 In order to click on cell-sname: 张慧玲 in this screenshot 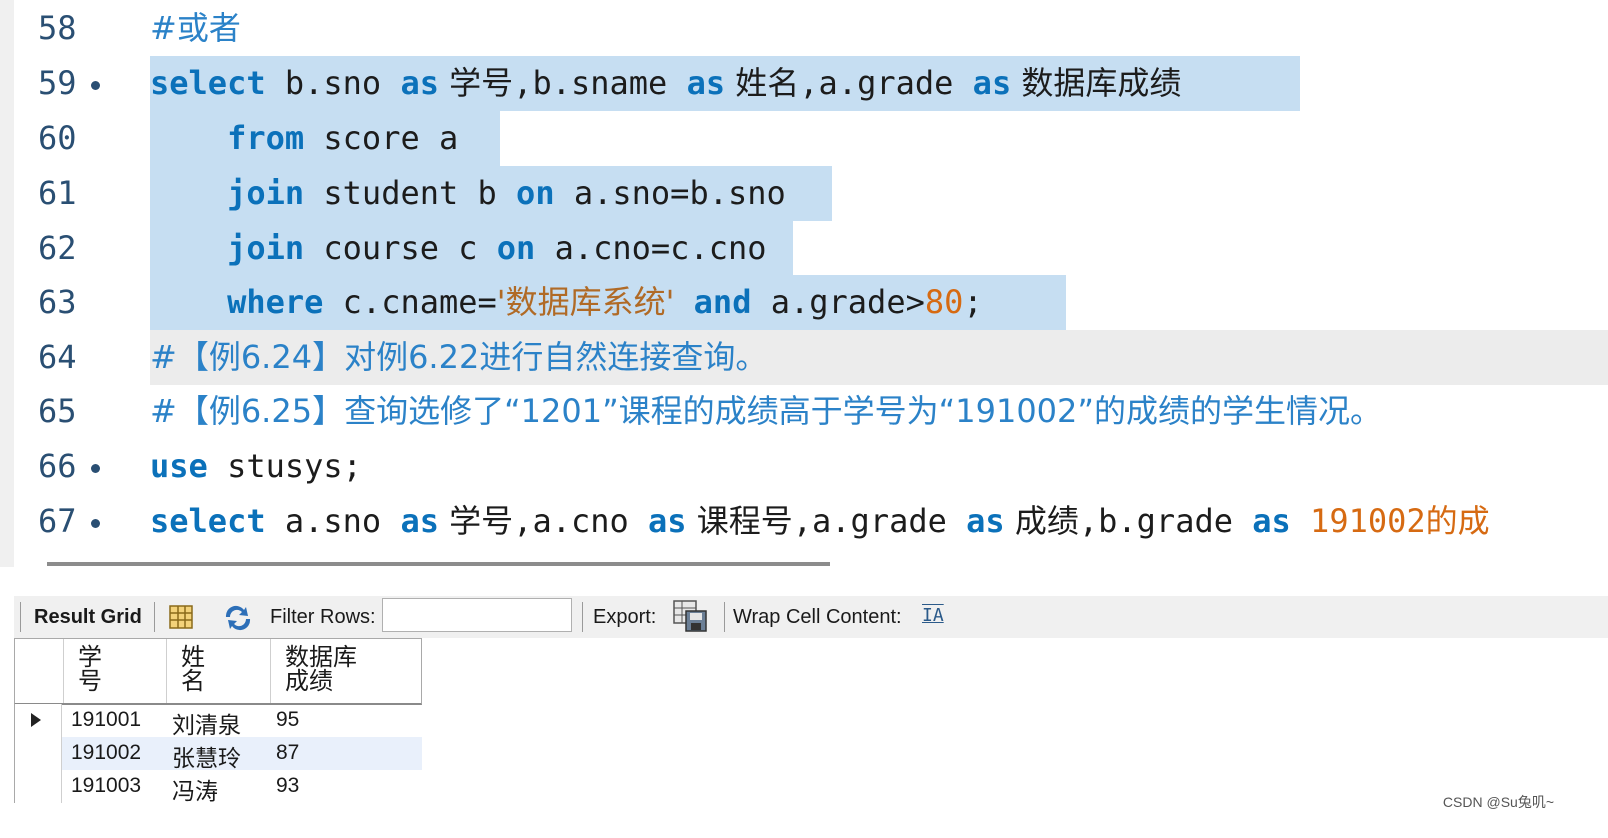, I will do `click(206, 756)`.